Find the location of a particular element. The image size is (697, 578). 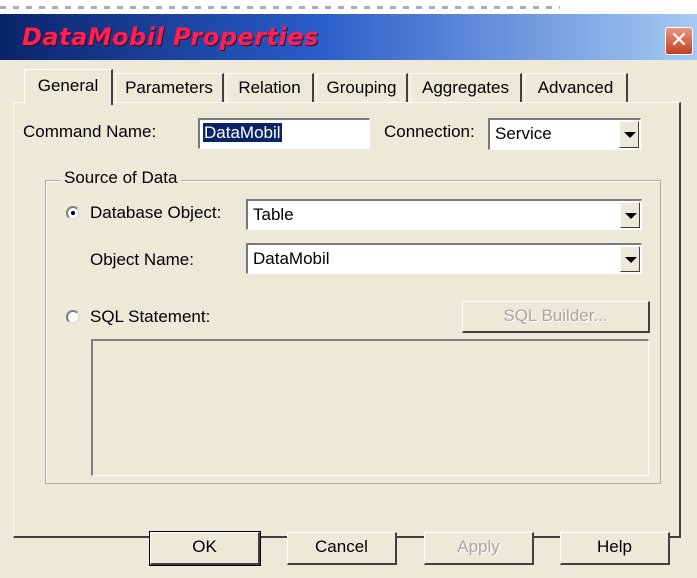

tab-grouping-label: Grouping is located at coordinates (361, 87).